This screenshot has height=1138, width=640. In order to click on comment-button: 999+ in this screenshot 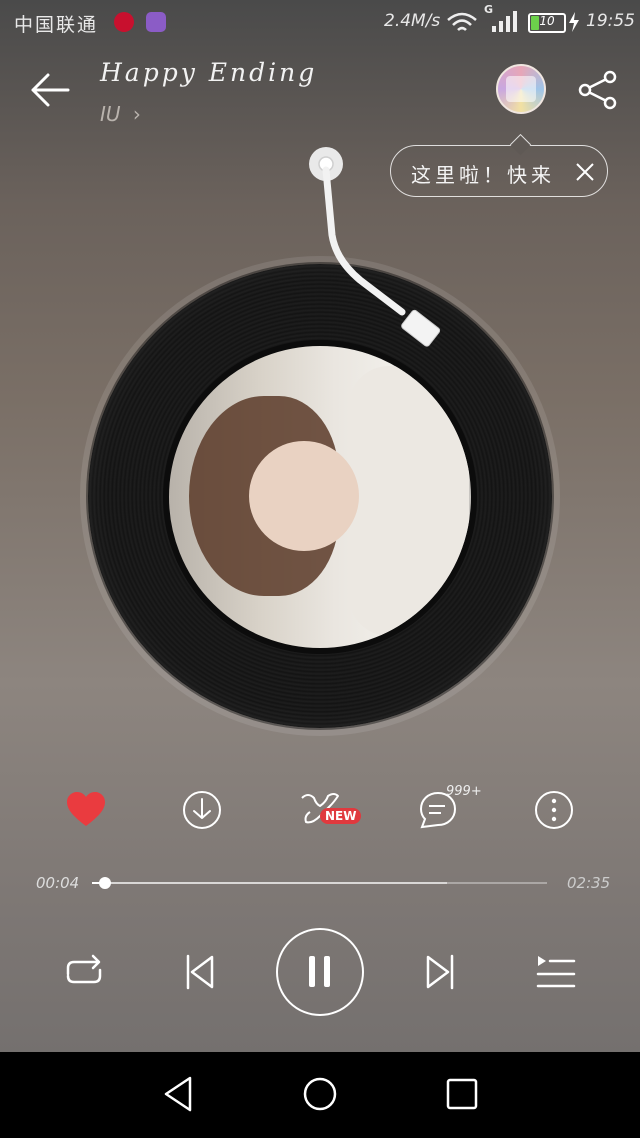, I will do `click(449, 808)`.